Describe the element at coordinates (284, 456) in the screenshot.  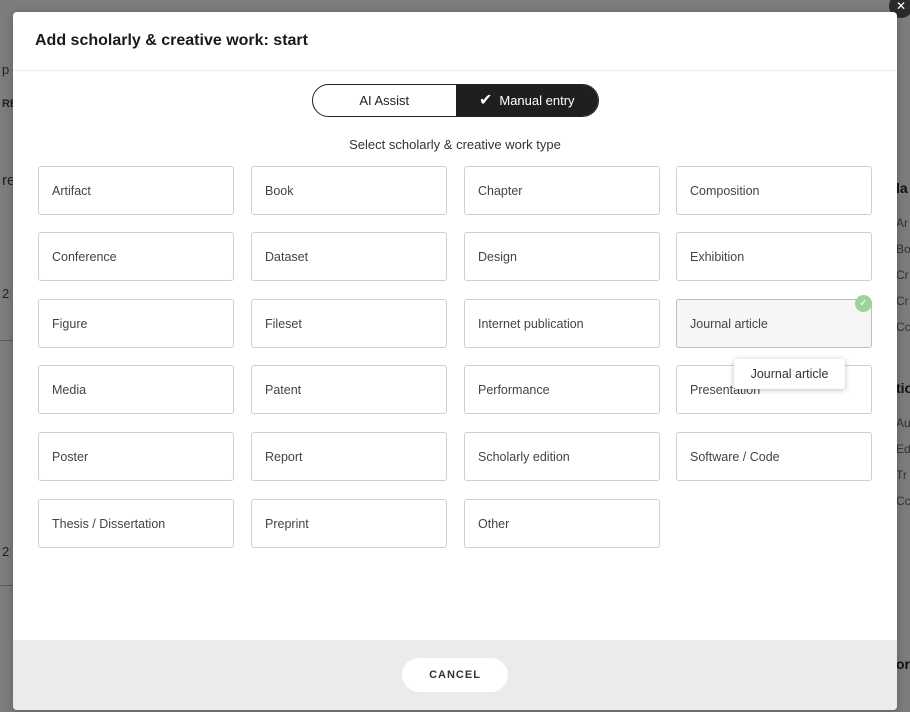
I see `work-type-label: Report` at that location.